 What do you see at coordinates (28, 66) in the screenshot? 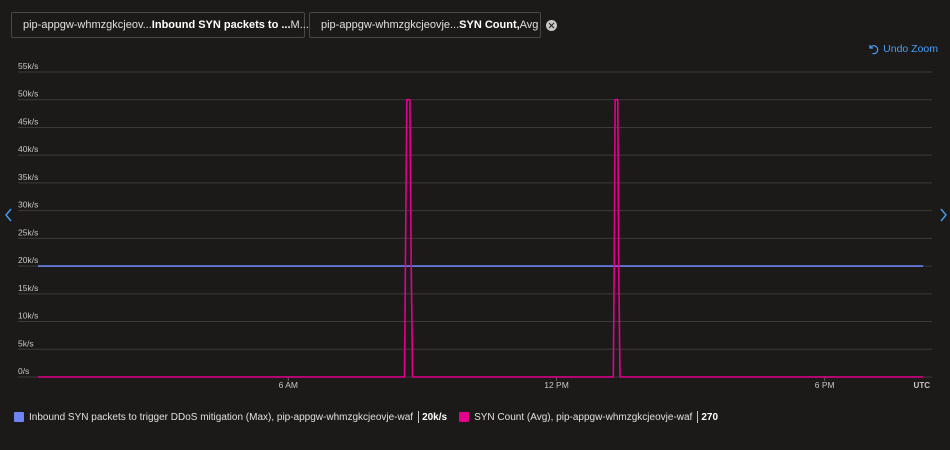
I see `y-tick-label: 55k/s` at bounding box center [28, 66].